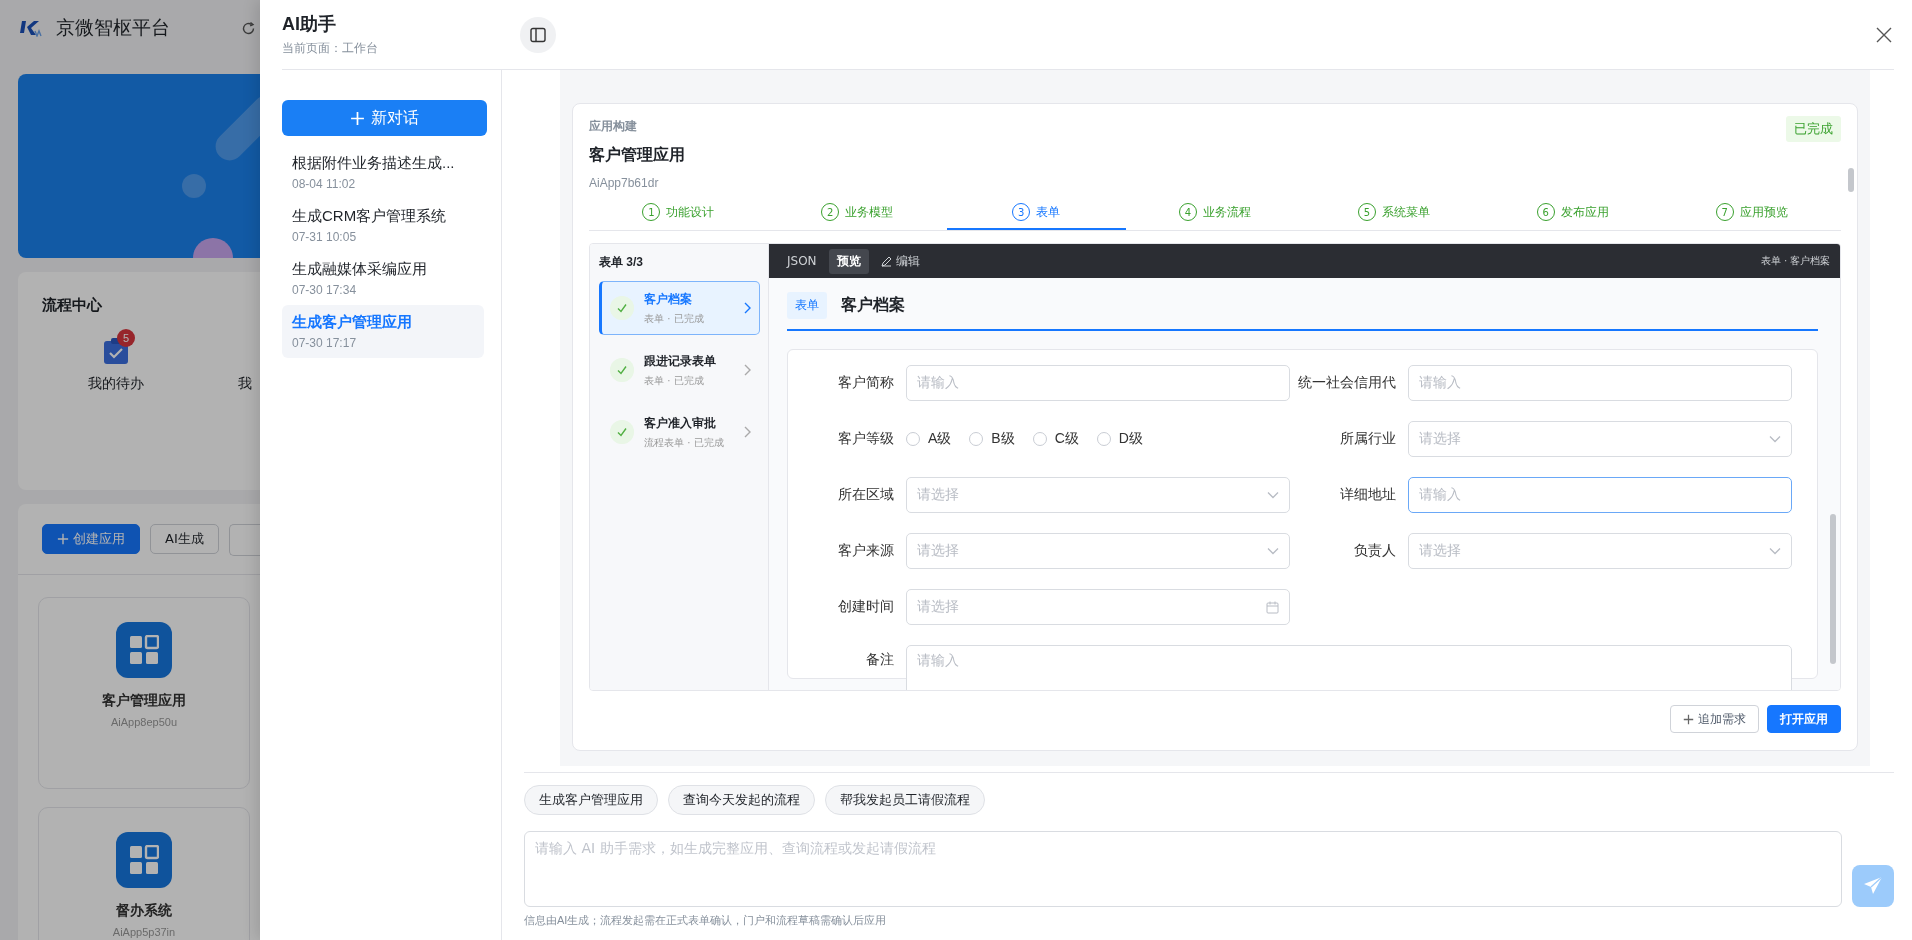 Image resolution: width=1912 pixels, height=940 pixels. I want to click on drawer-title: AI助手, so click(309, 24).